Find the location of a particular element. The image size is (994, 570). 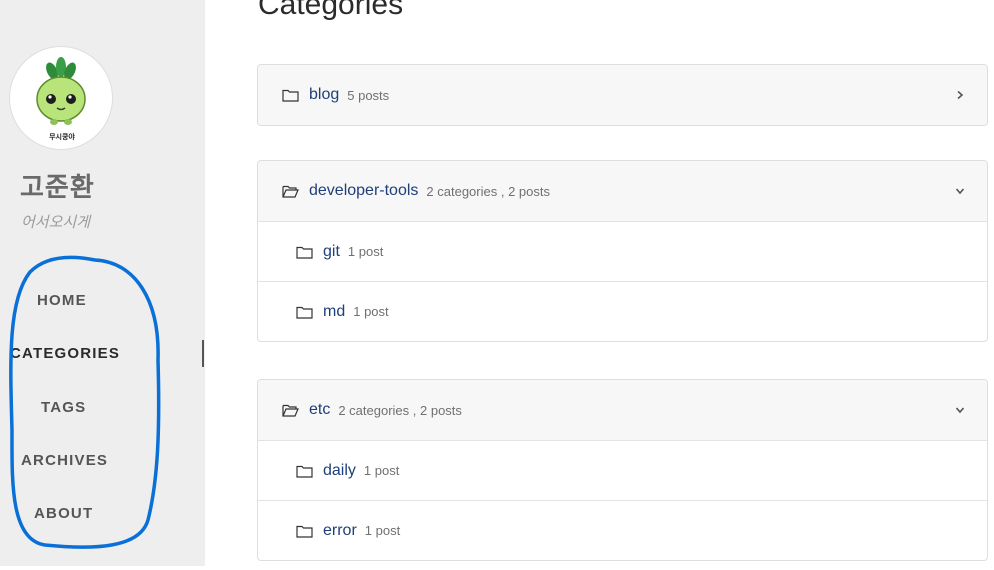

subcategory-link: md is located at coordinates (334, 312).